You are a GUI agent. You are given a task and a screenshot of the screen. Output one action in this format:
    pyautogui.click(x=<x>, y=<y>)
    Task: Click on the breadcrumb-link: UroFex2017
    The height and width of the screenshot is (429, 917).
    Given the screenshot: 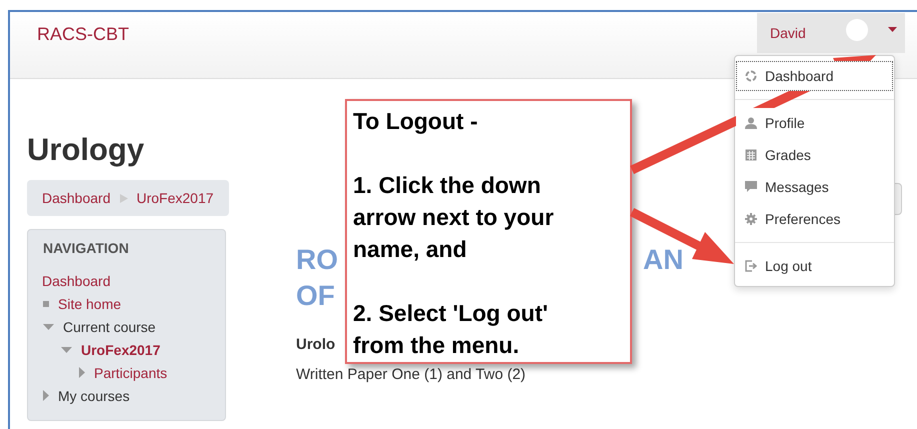 What is the action you would take?
    pyautogui.click(x=175, y=198)
    